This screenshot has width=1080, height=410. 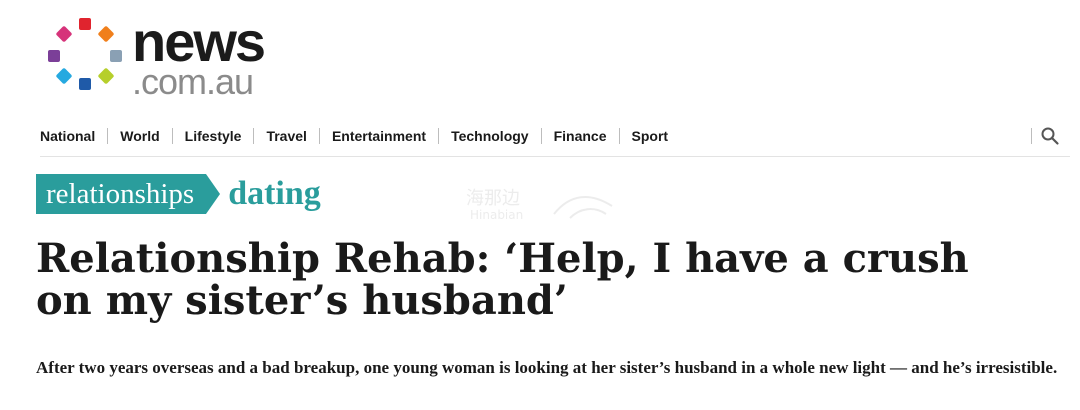 I want to click on logo-wordmark: news, so click(x=199, y=41).